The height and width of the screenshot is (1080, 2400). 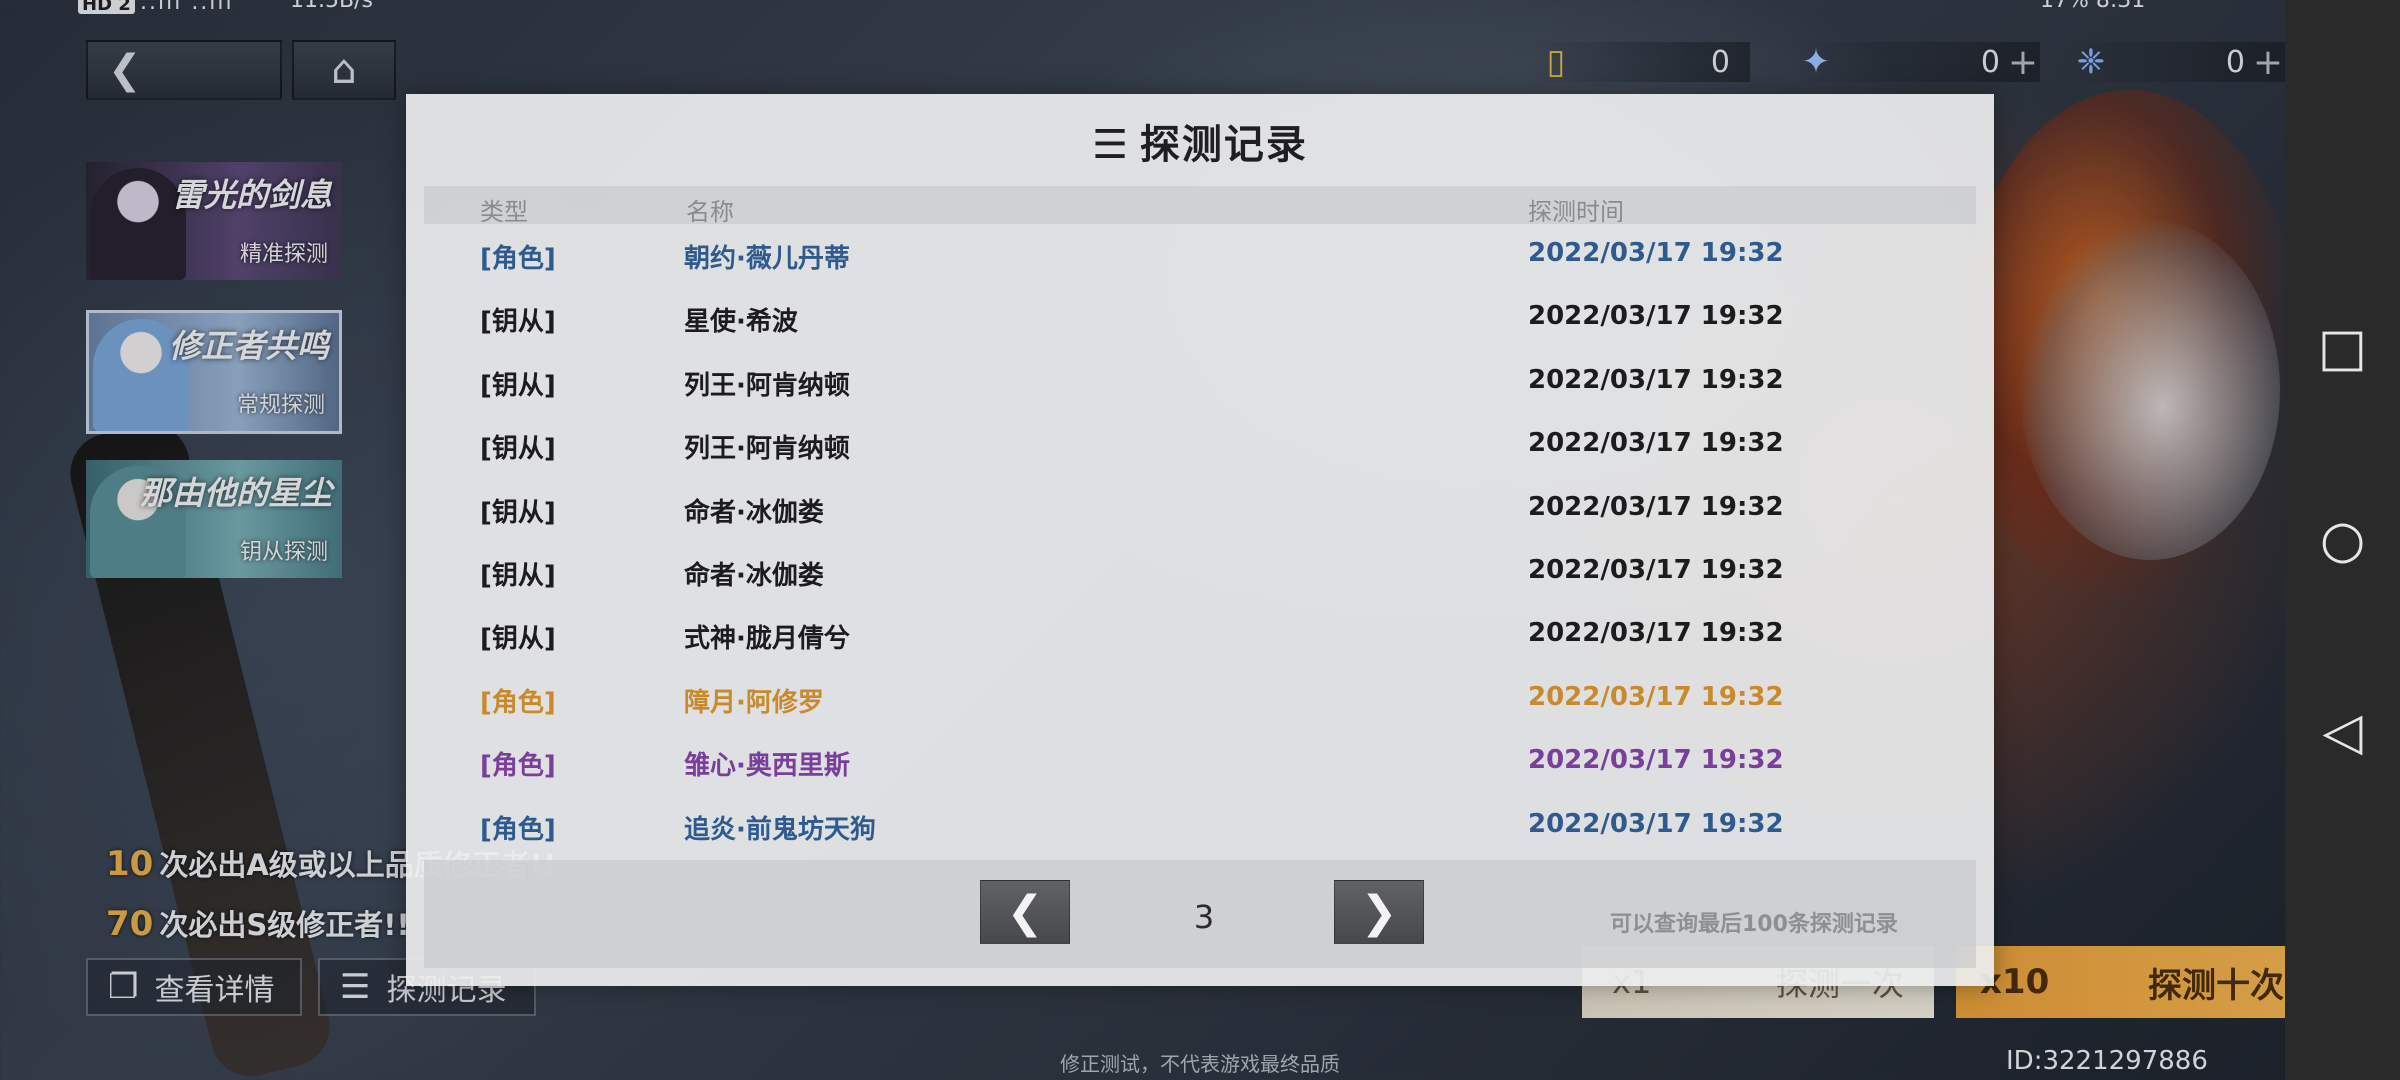 I want to click on header-time: 探测时间, so click(x=1576, y=212).